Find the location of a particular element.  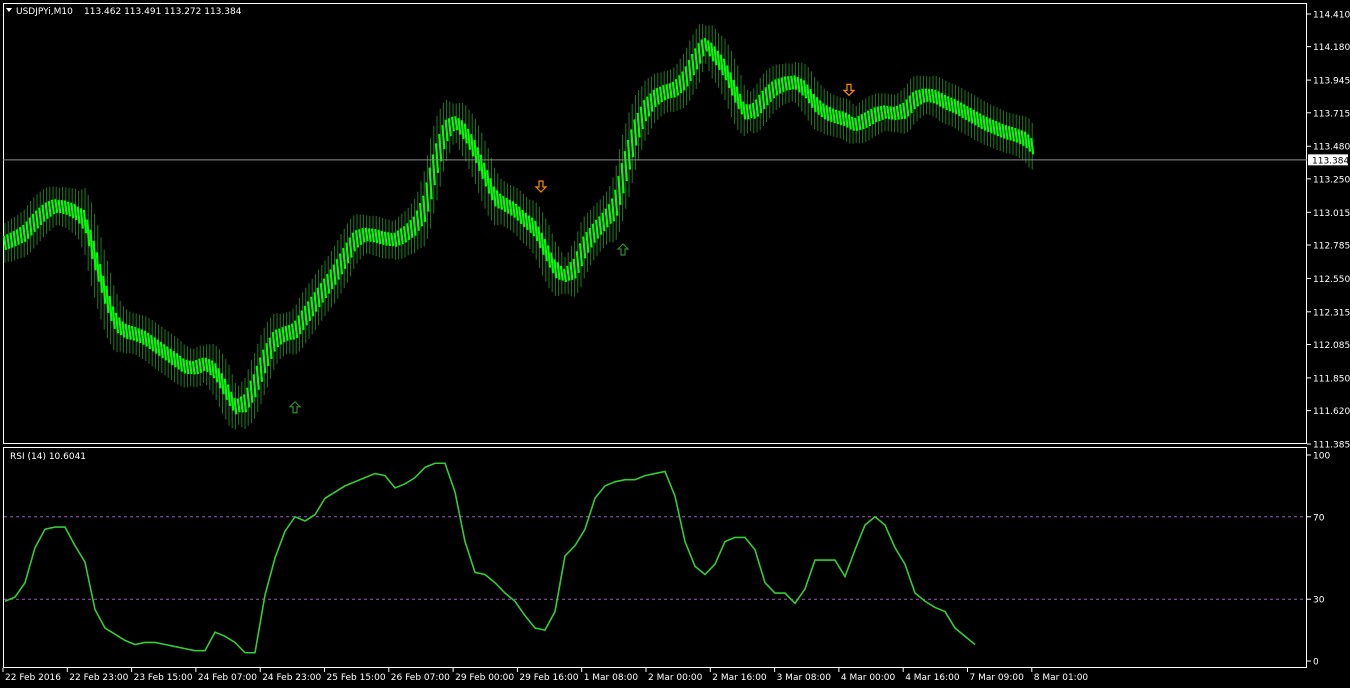

time-axis-label: 3 Mar 08:00 is located at coordinates (804, 678).